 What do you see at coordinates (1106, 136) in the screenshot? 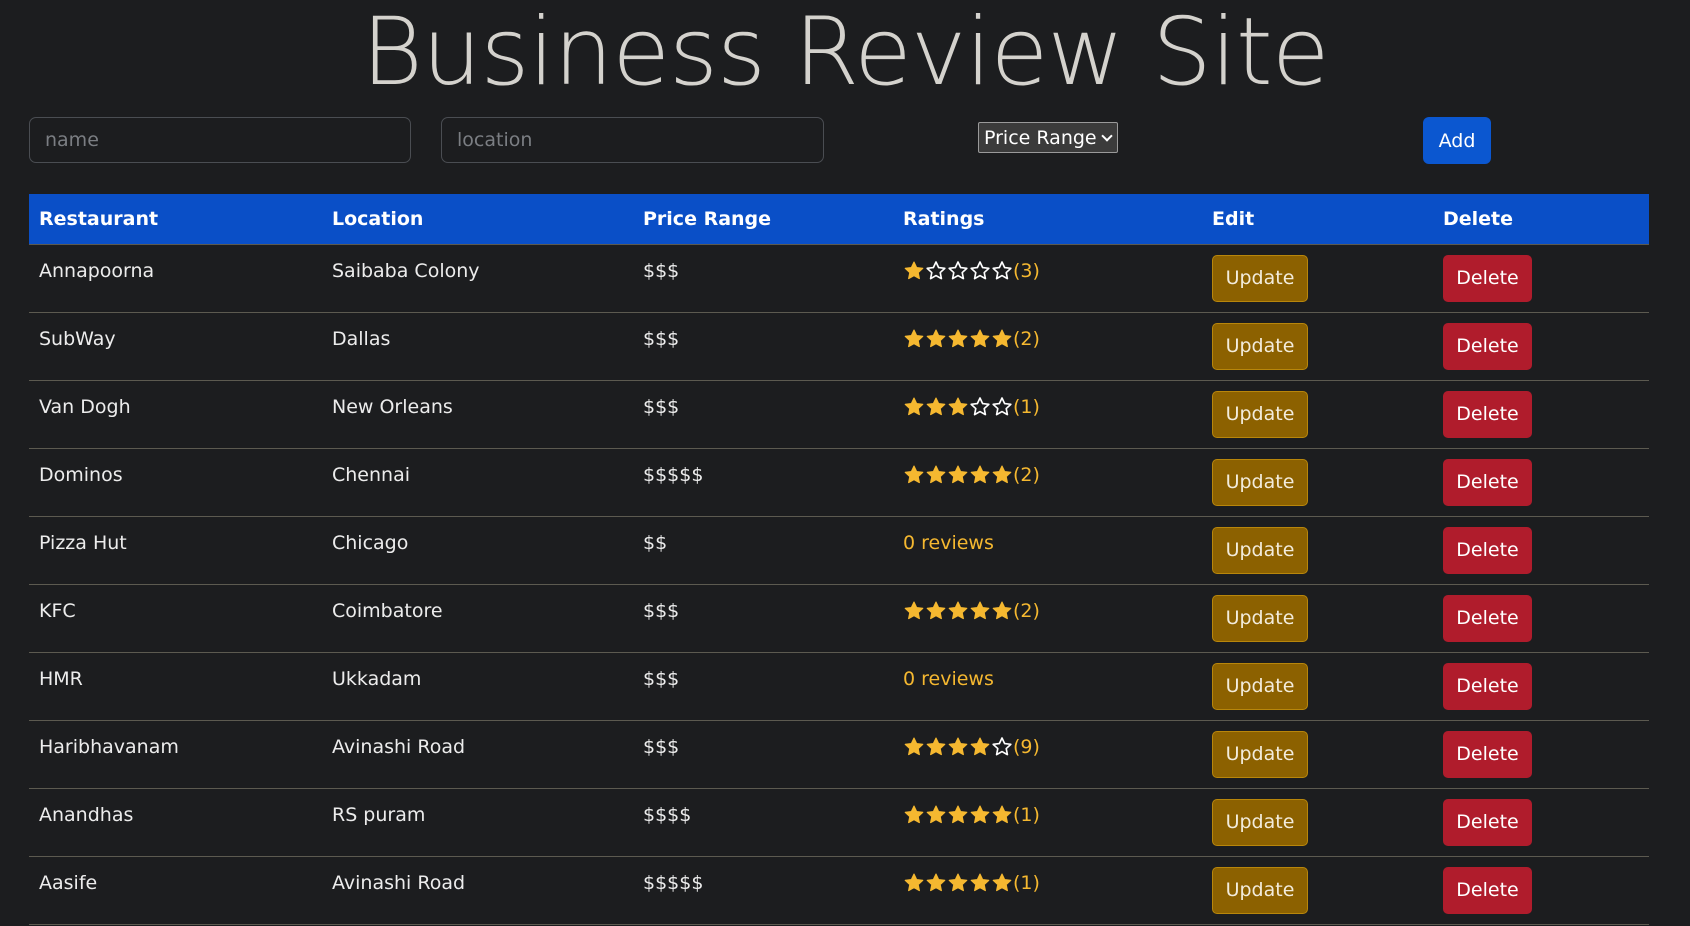
I see `chevron-down-icon` at bounding box center [1106, 136].